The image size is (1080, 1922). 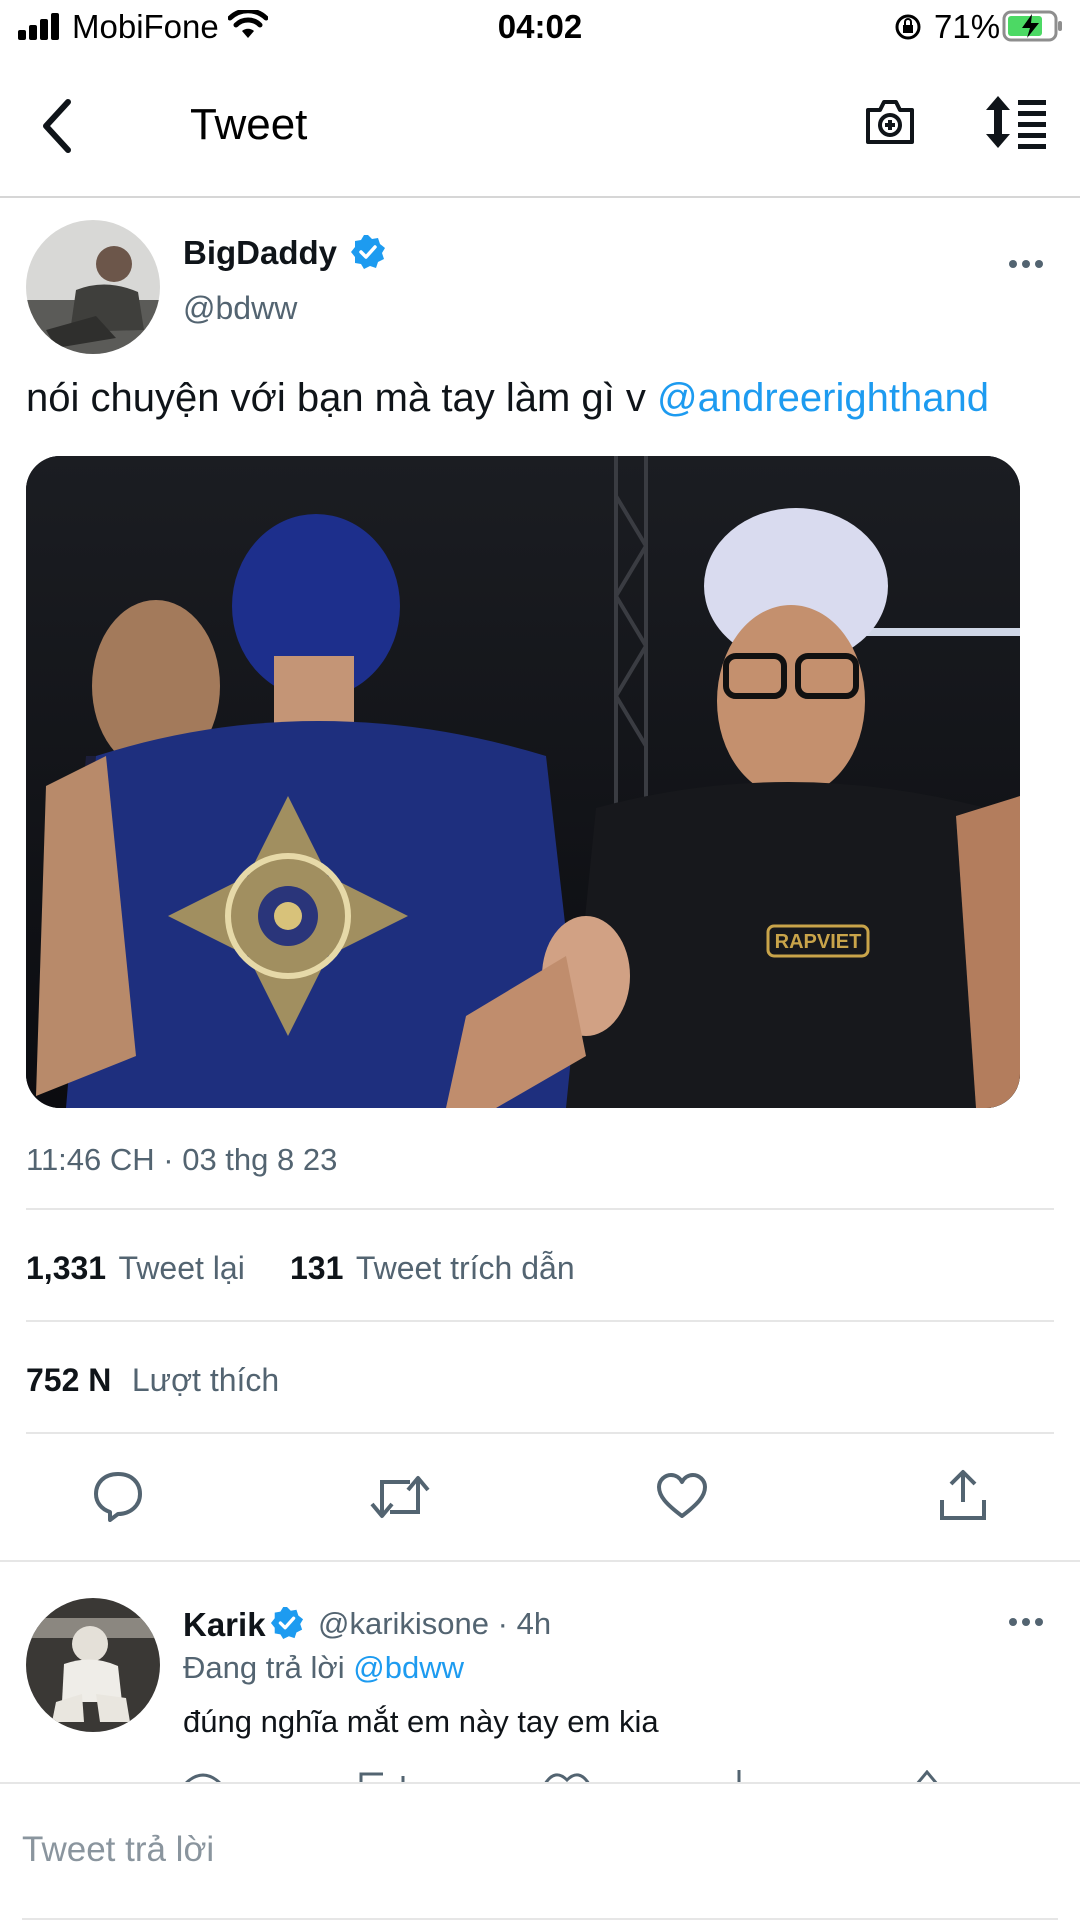 I want to click on reply-author-handle: @karikisone · 4h, so click(x=434, y=1624).